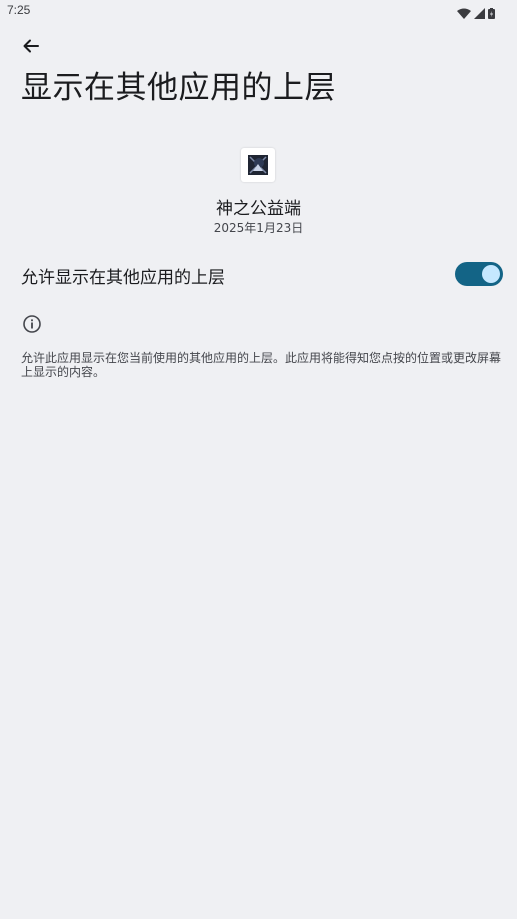 This screenshot has height=919, width=517. What do you see at coordinates (19, 10) in the screenshot?
I see `status-time: 7:25` at bounding box center [19, 10].